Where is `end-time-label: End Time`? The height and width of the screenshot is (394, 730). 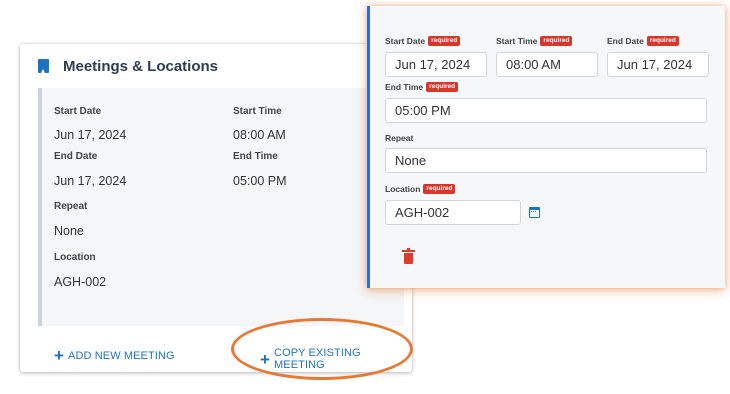 end-time-label: End Time is located at coordinates (255, 156).